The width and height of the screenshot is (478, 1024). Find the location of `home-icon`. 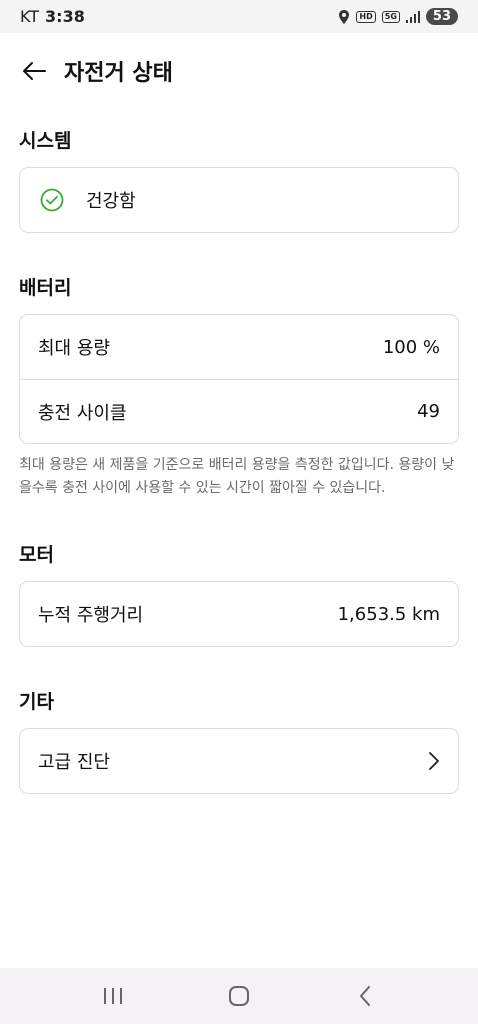

home-icon is located at coordinates (239, 996).